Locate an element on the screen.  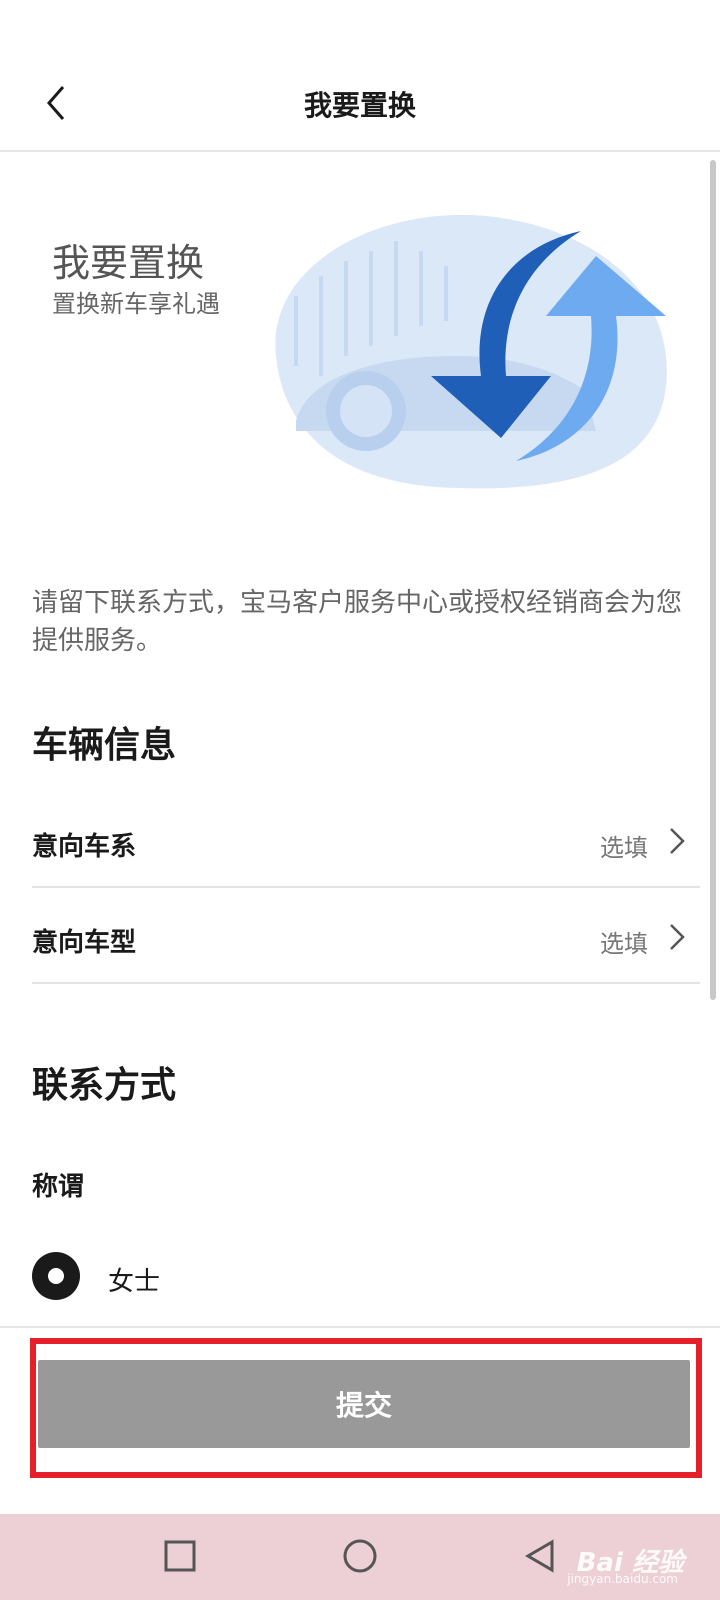
radio-ms is located at coordinates (56, 1276).